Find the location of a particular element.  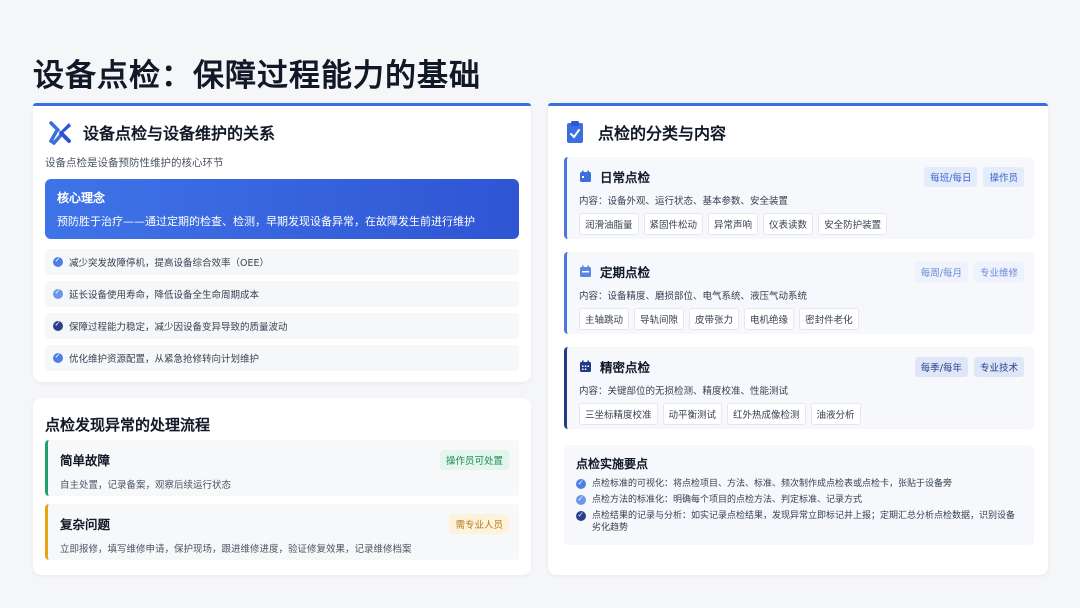

role-tag: 专业技术 is located at coordinates (998, 367).